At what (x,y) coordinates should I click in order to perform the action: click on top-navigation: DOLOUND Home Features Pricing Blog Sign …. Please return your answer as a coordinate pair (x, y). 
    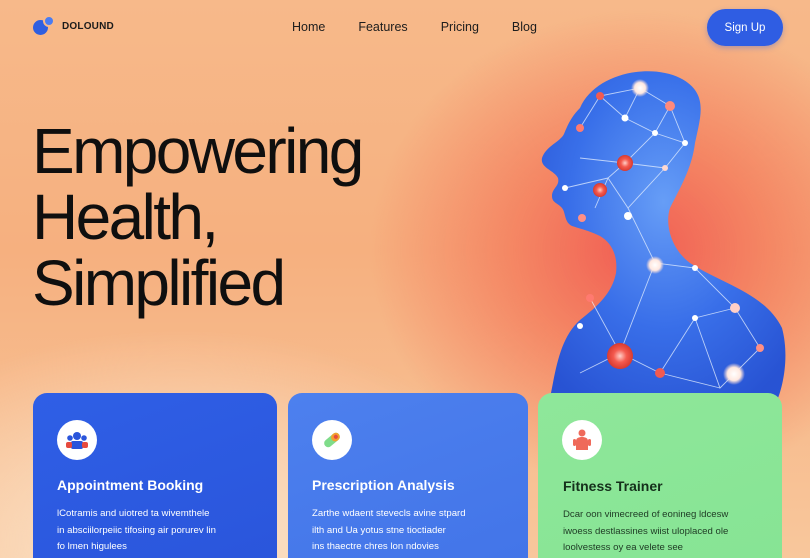
    Looking at the image, I should click on (405, 28).